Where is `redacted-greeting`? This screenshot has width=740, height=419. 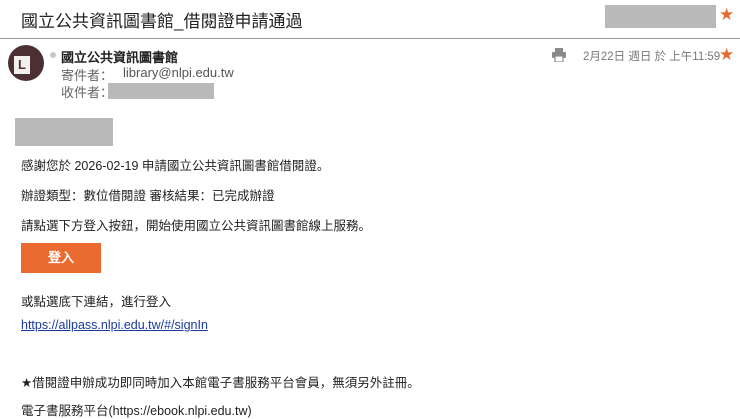 redacted-greeting is located at coordinates (64, 132).